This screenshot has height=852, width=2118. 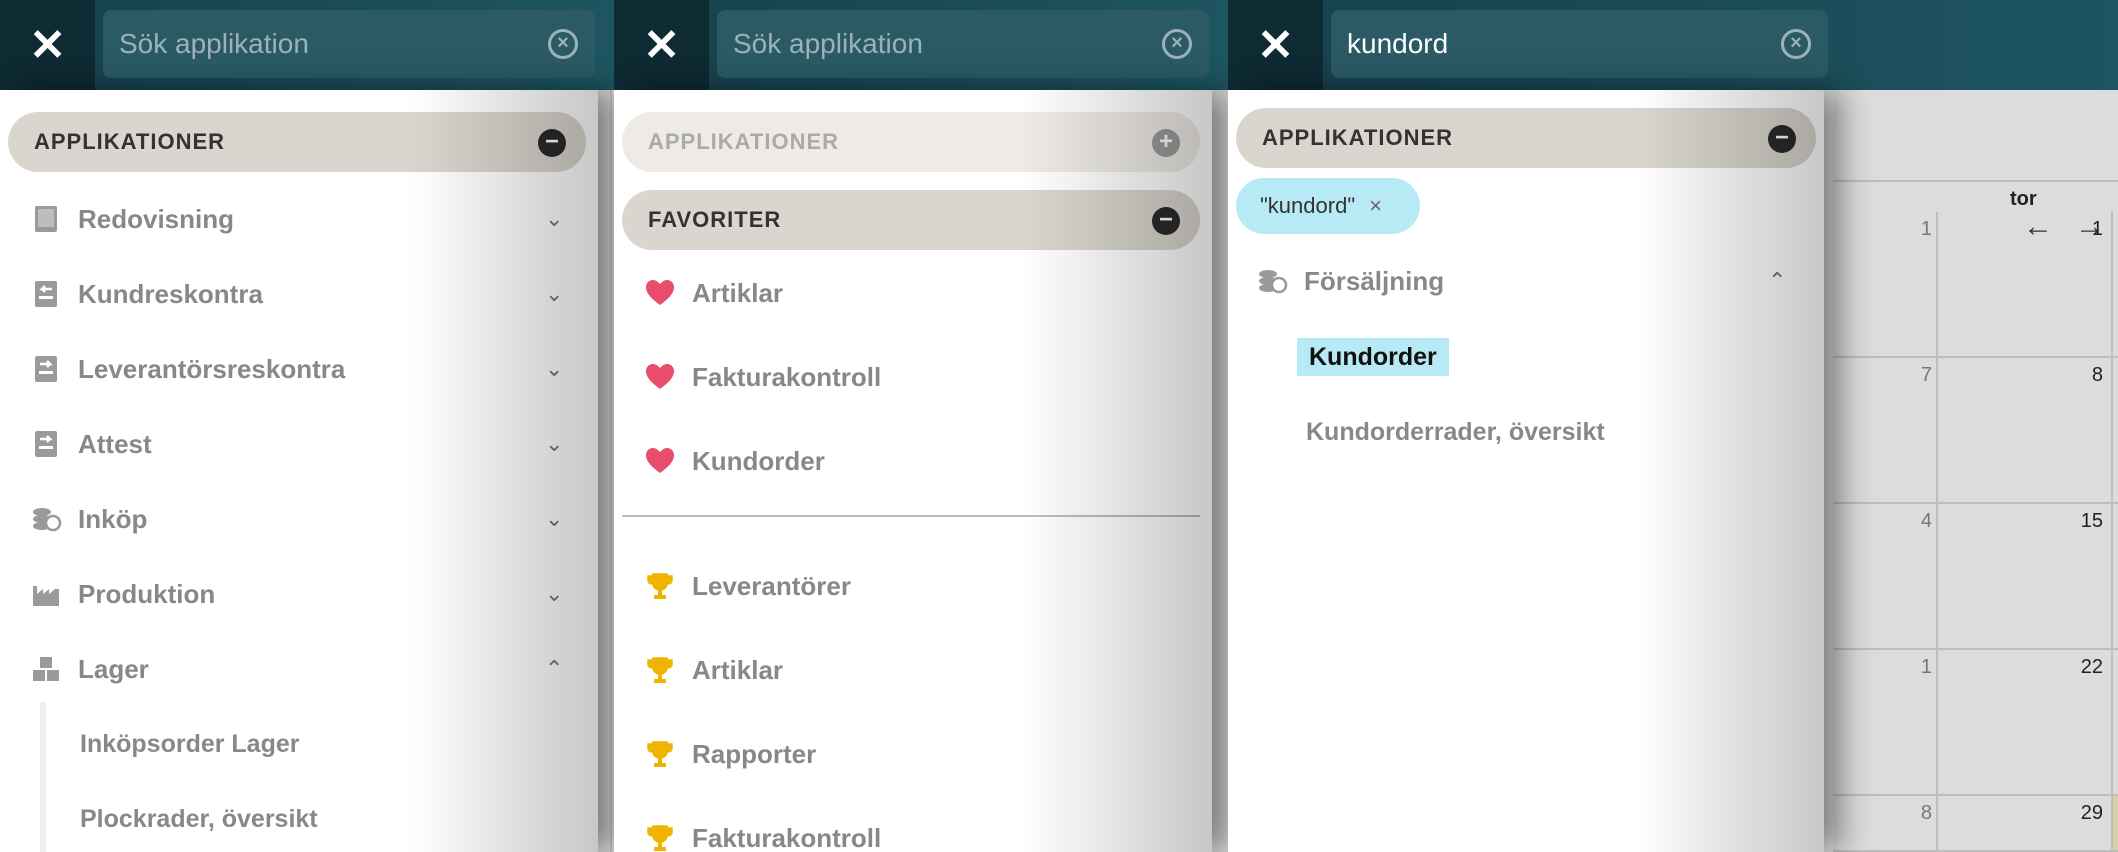 I want to click on calendar-cell: 22, so click(x=2025, y=723).